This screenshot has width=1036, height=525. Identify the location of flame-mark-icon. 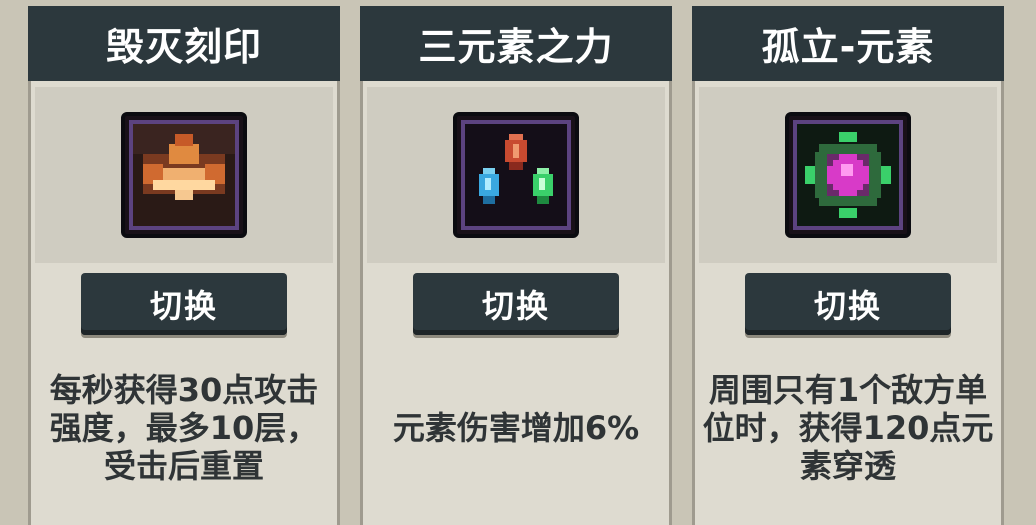
(184, 175).